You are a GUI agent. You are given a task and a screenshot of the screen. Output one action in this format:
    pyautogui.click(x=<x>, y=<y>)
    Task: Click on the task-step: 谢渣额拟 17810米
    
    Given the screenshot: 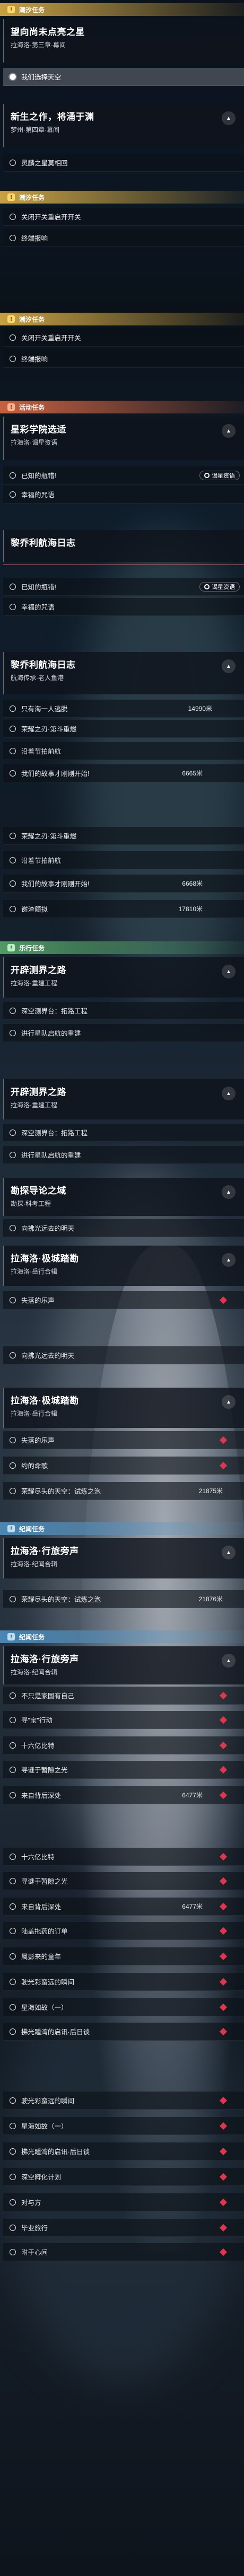 What is the action you would take?
    pyautogui.click(x=124, y=909)
    